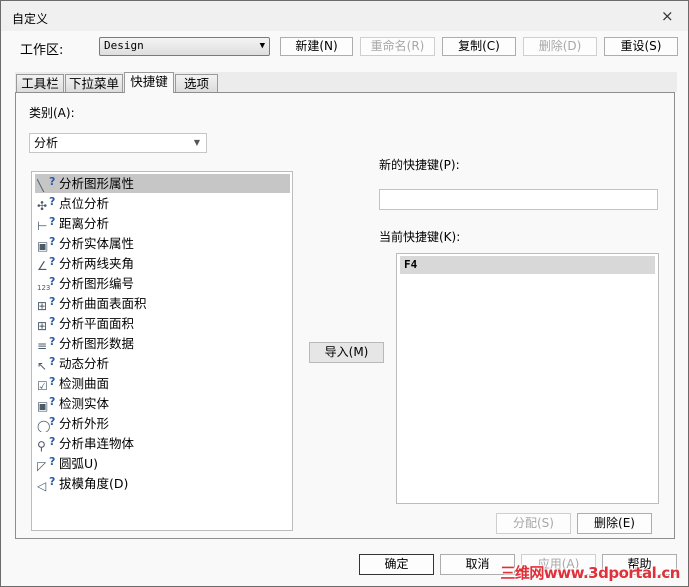  Describe the element at coordinates (162, 483) in the screenshot. I see `command-item: ◁? 拔模角度(D)` at that location.